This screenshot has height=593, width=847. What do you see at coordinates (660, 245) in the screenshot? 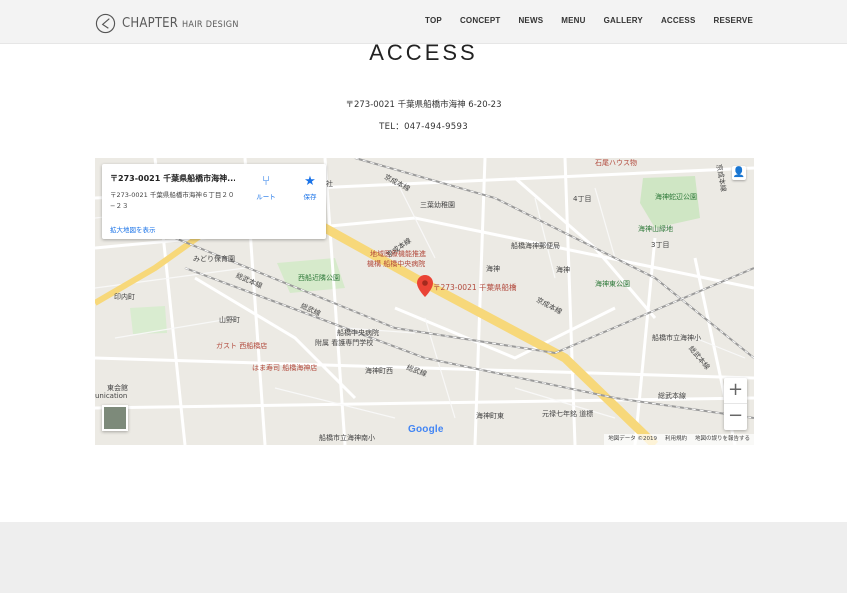
I see `map-label: 3丁目` at bounding box center [660, 245].